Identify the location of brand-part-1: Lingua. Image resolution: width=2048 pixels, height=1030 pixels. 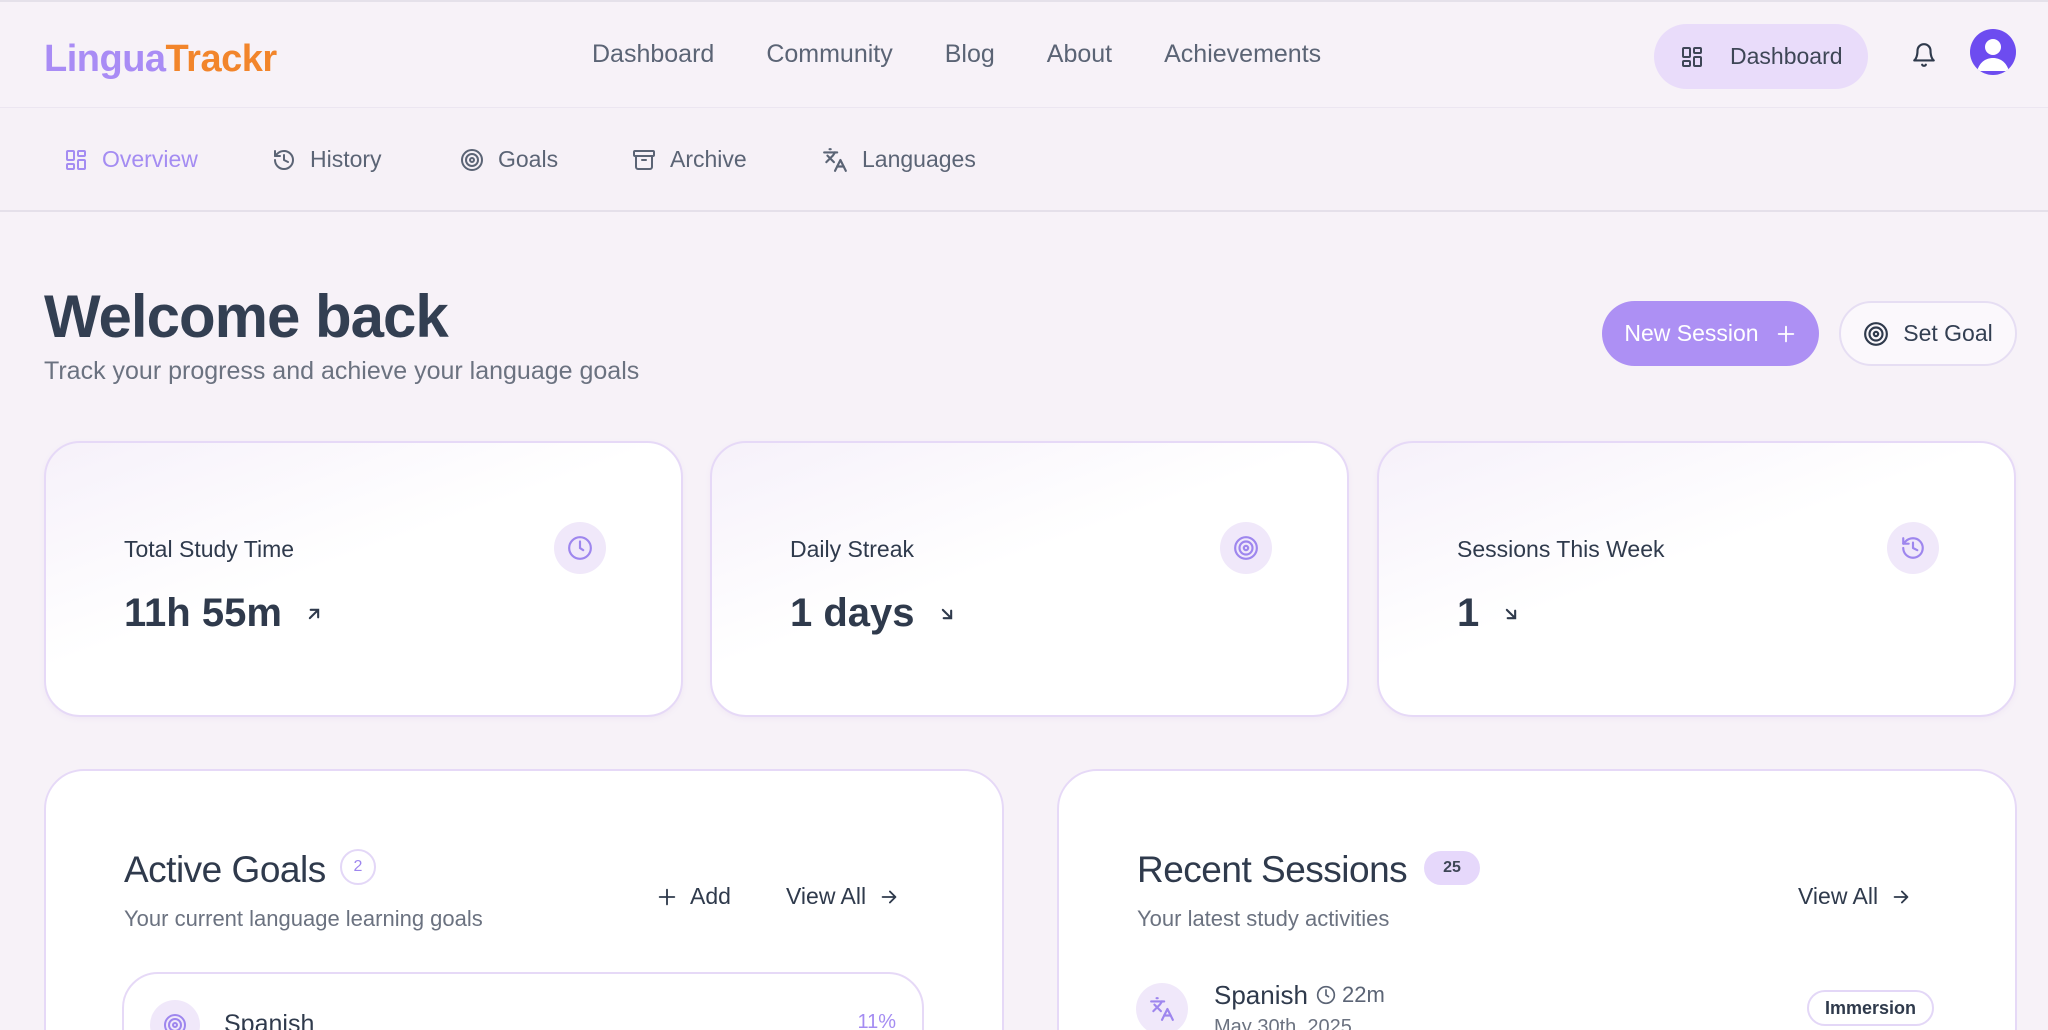
(105, 59).